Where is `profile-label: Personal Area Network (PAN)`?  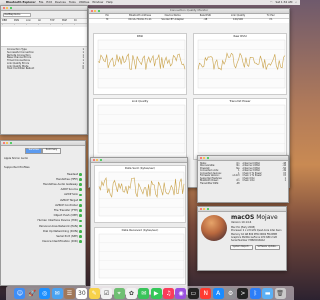 profile-label: Personal Area Network (PAN) is located at coordinates (58, 225).